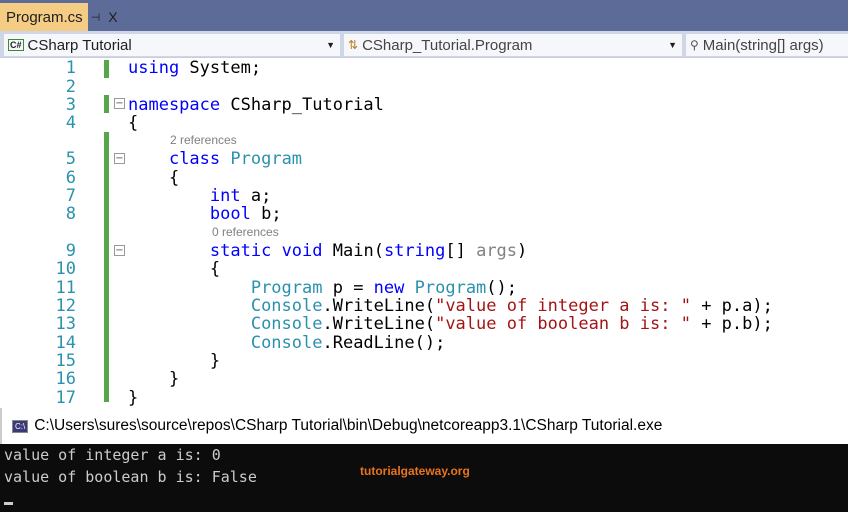 This screenshot has height=512, width=848. Describe the element at coordinates (199, 196) in the screenshot. I see `code-line: int a;` at that location.